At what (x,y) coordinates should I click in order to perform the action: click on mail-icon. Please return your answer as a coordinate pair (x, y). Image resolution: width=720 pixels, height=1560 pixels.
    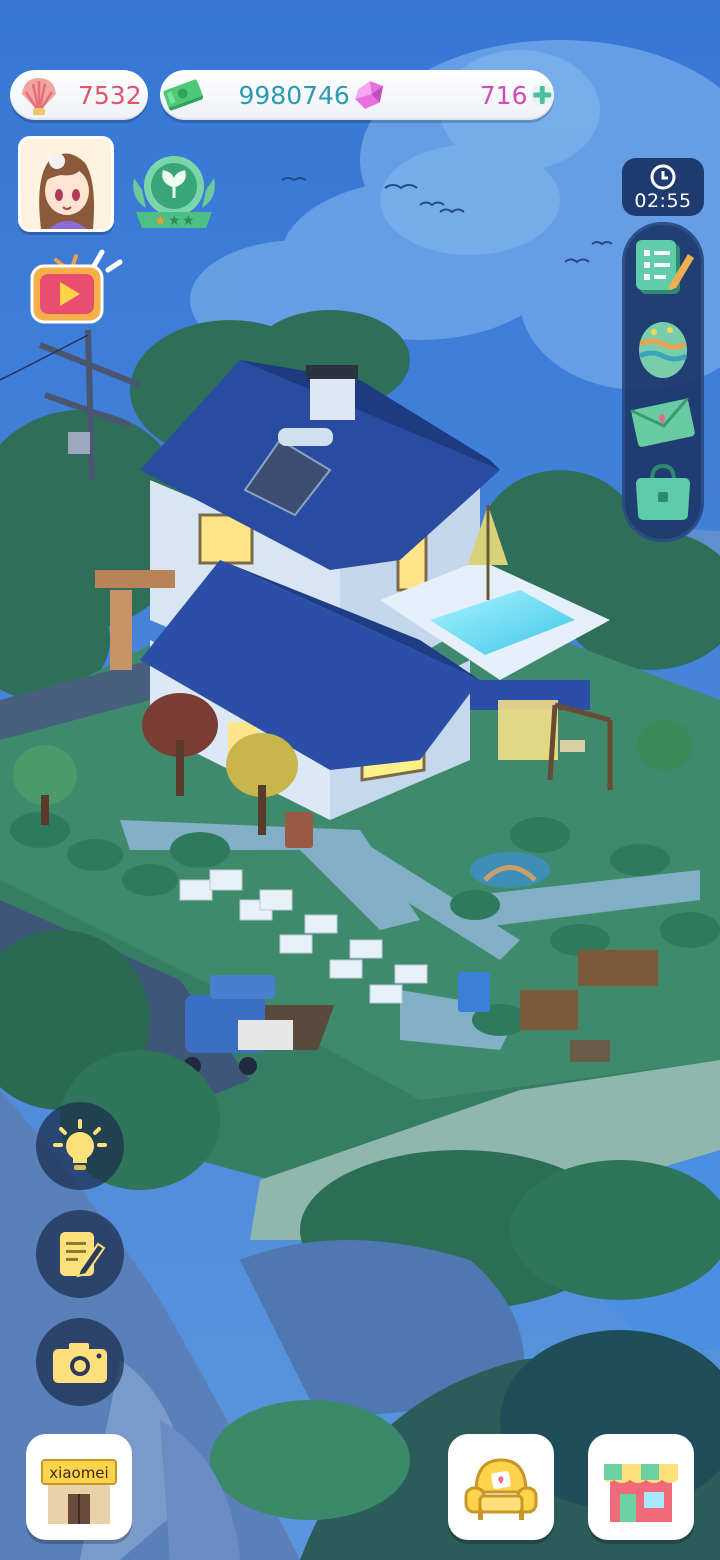
    Looking at the image, I should click on (663, 422).